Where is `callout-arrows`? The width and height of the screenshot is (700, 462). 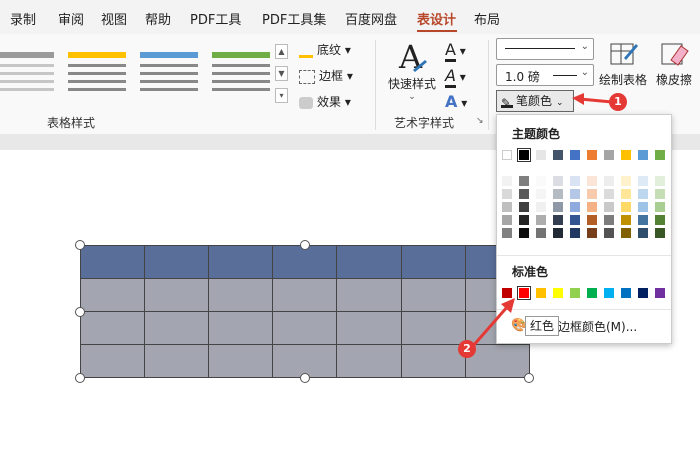 callout-arrows is located at coordinates (542, 220).